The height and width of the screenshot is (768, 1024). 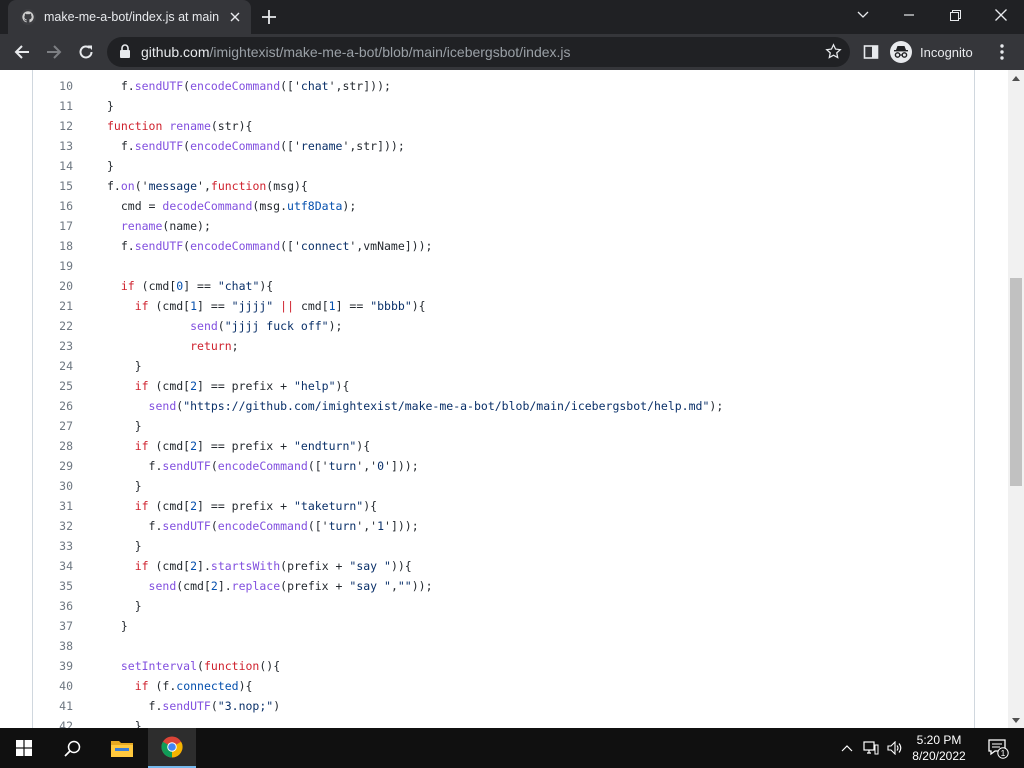 What do you see at coordinates (53, 166) in the screenshot?
I see `line-number: 14` at bounding box center [53, 166].